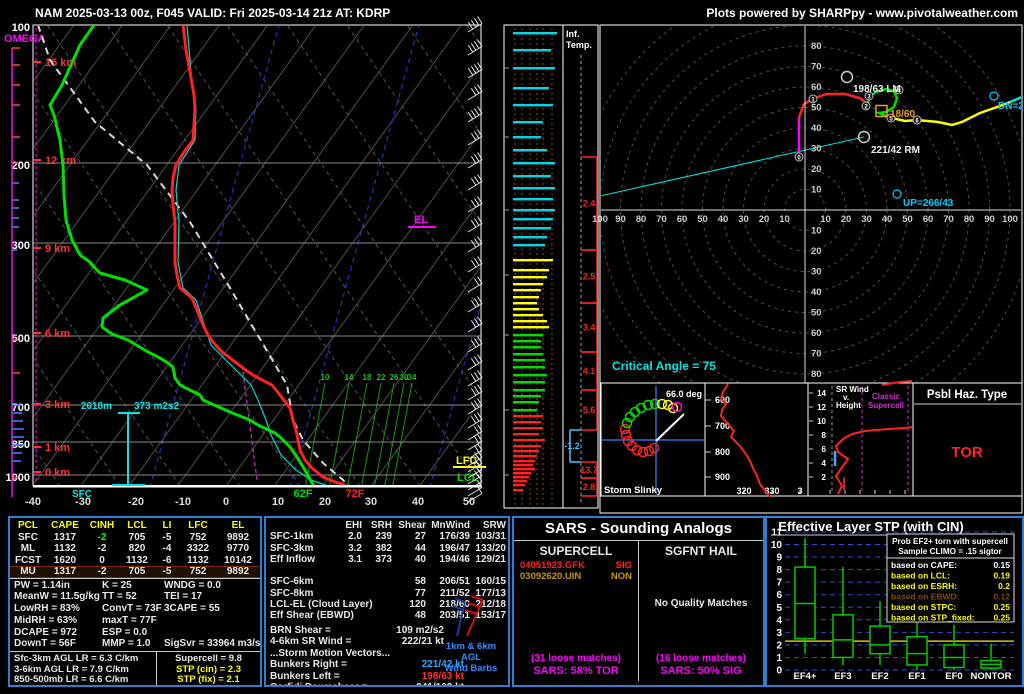  Describe the element at coordinates (57, 597) in the screenshot. I see `thermo-index: MeanW = 11.5g/kg` at that location.